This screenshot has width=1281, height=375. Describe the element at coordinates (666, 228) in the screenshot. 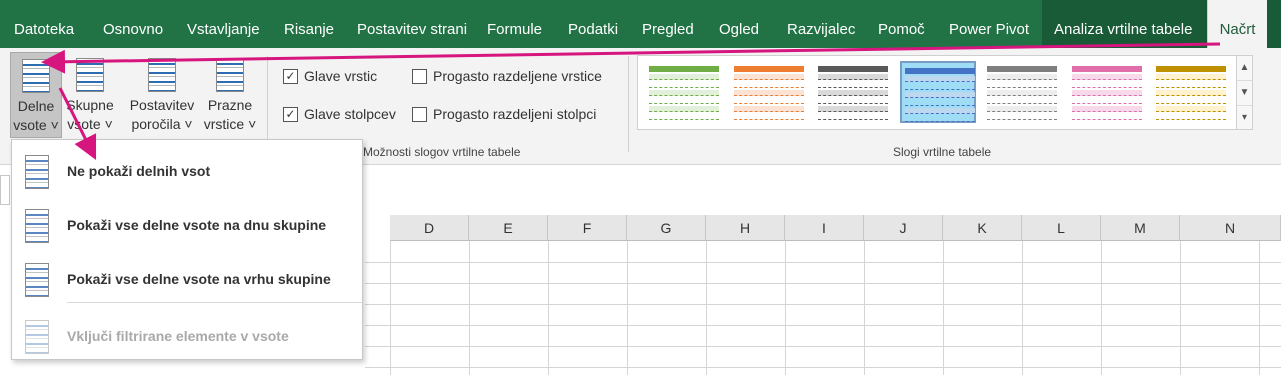

I see `column-header: G` at that location.